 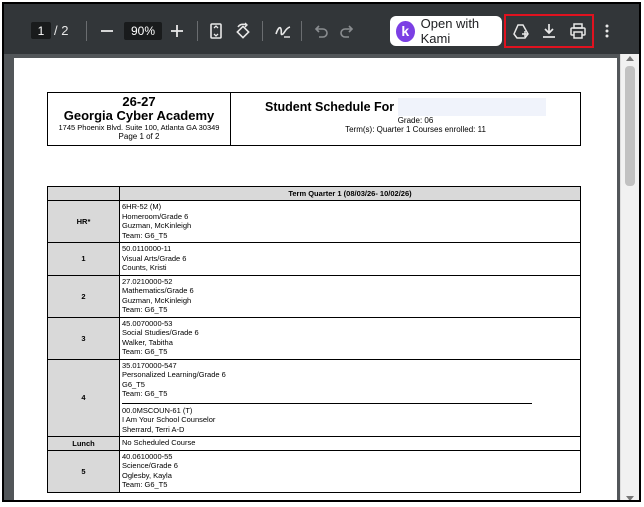 I want to click on scroll-down-icon, so click(x=630, y=498).